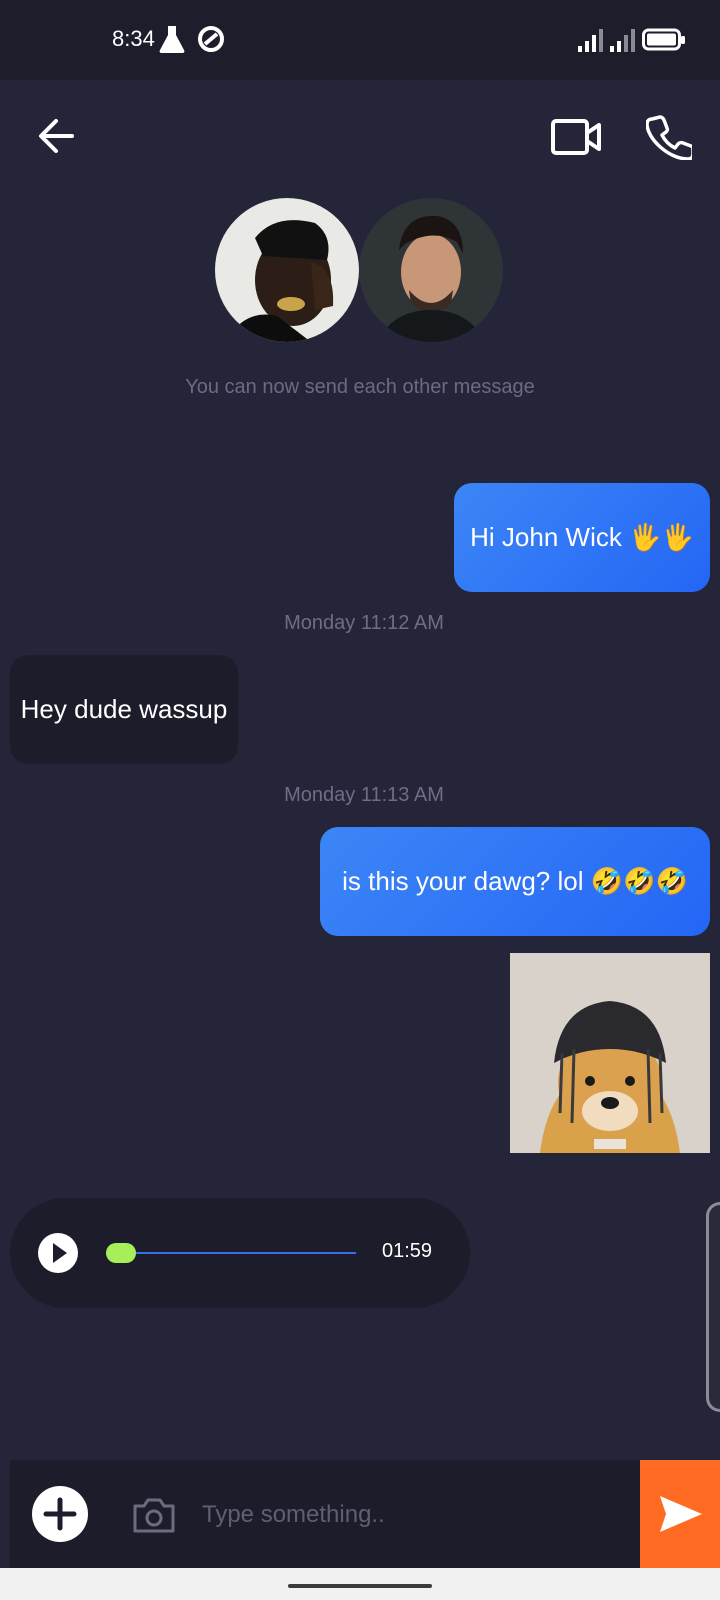 This screenshot has height=1600, width=720. What do you see at coordinates (56, 136) in the screenshot?
I see `back-arrow-icon` at bounding box center [56, 136].